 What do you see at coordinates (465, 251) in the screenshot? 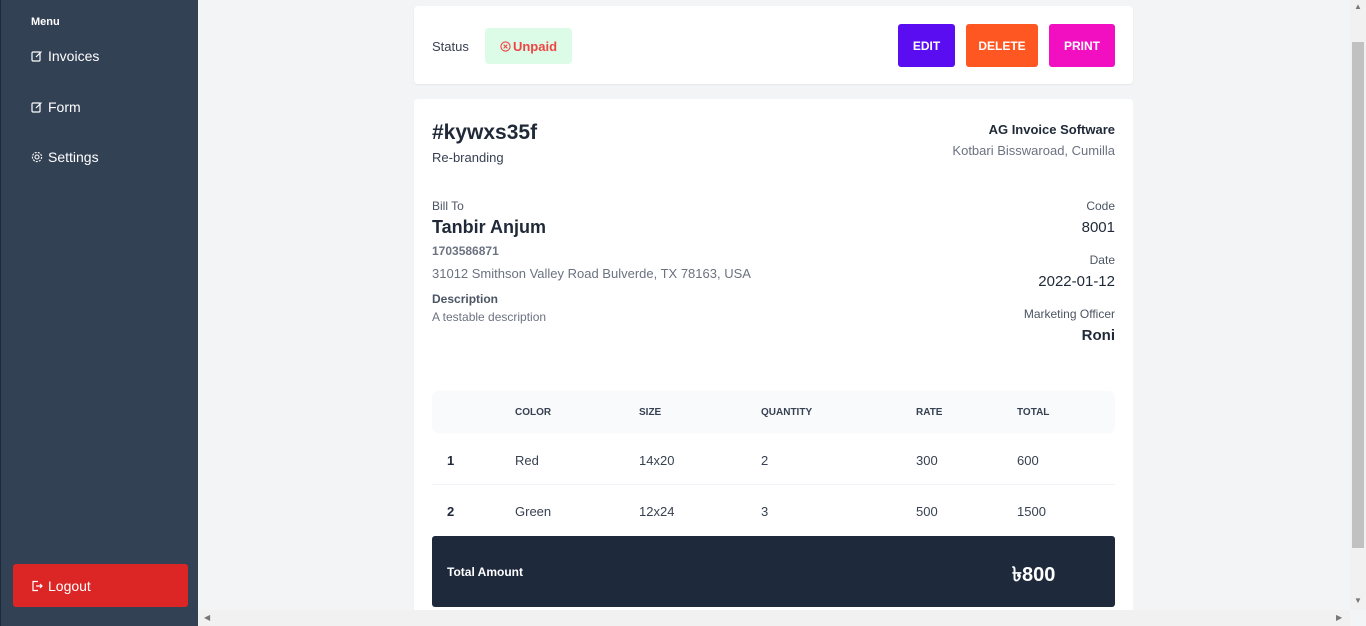
I see `client-phone: 1703586871` at bounding box center [465, 251].